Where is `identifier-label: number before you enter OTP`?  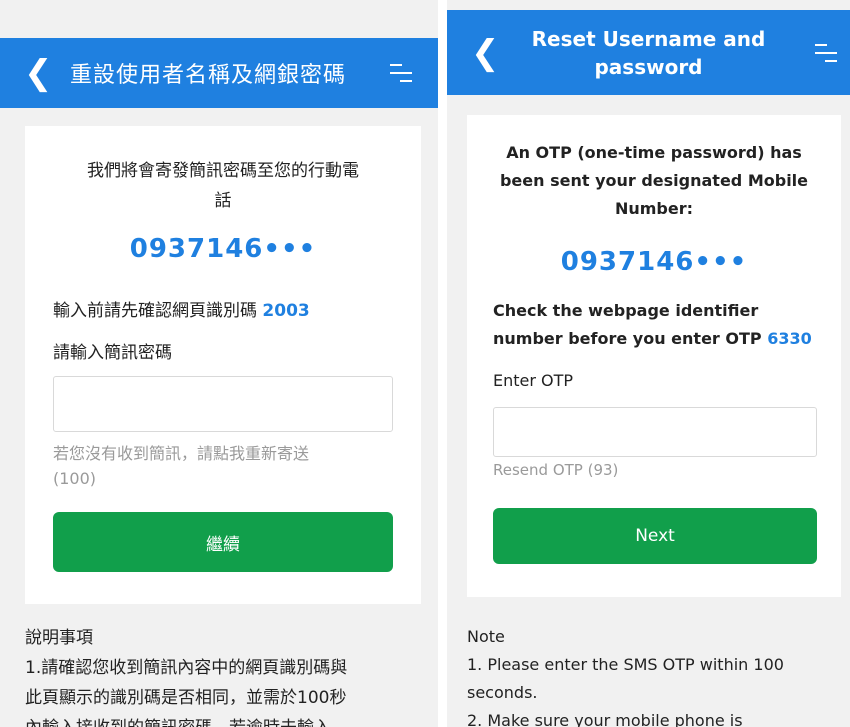
identifier-label: number before you enter OTP is located at coordinates (627, 338).